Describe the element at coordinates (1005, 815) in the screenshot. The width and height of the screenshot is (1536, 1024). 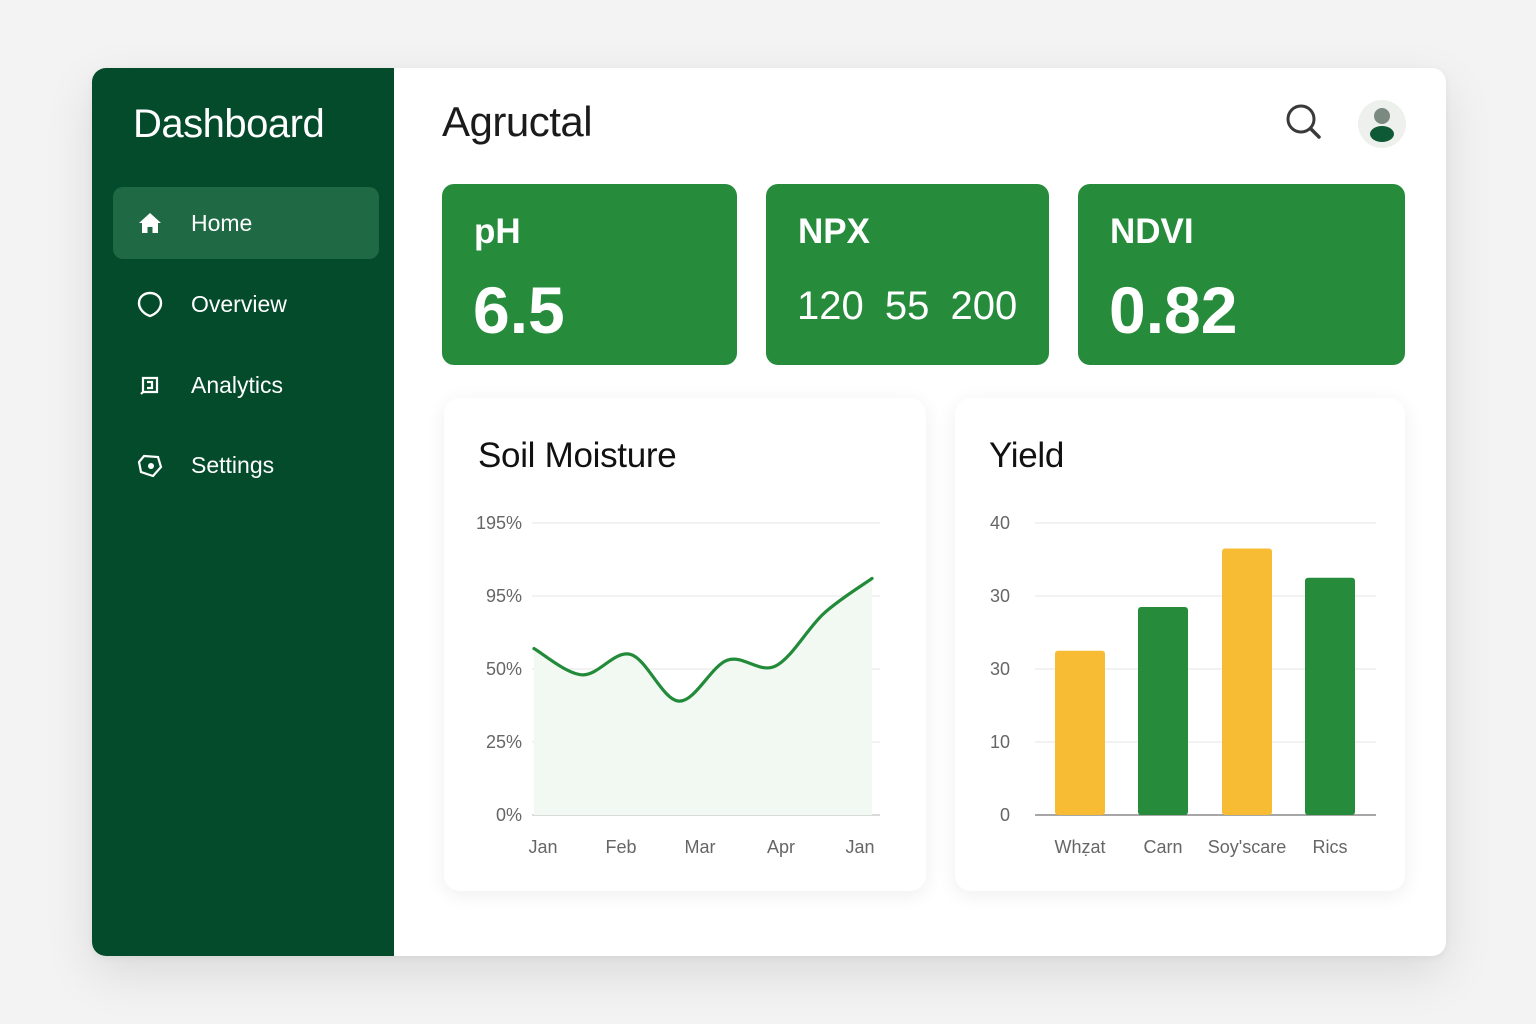
I see `y-tick-label: 0` at that location.